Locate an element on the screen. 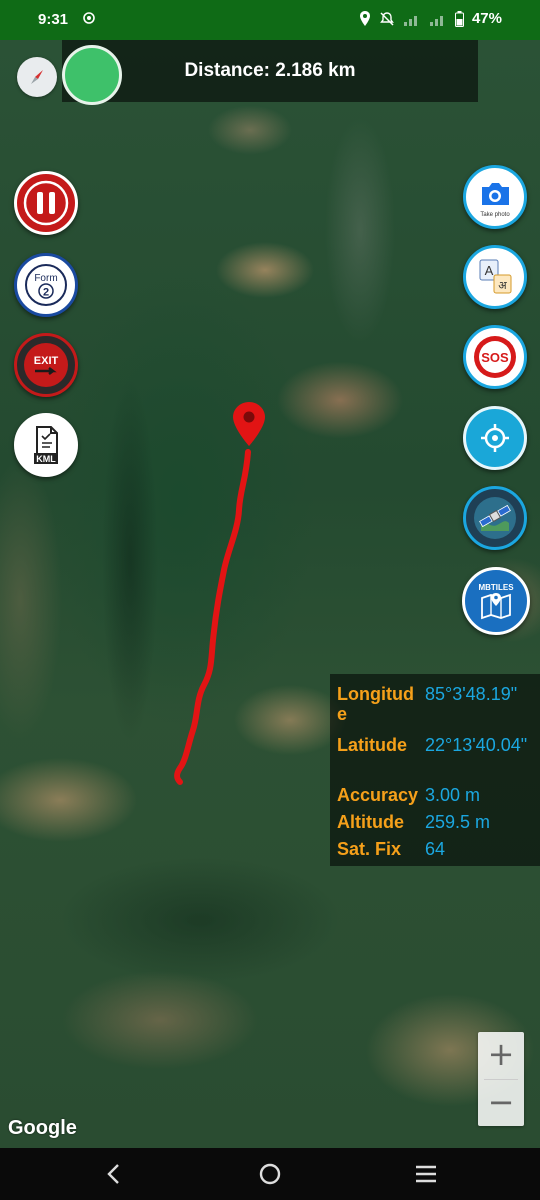 The width and height of the screenshot is (540, 1200). my-location-button is located at coordinates (495, 438).